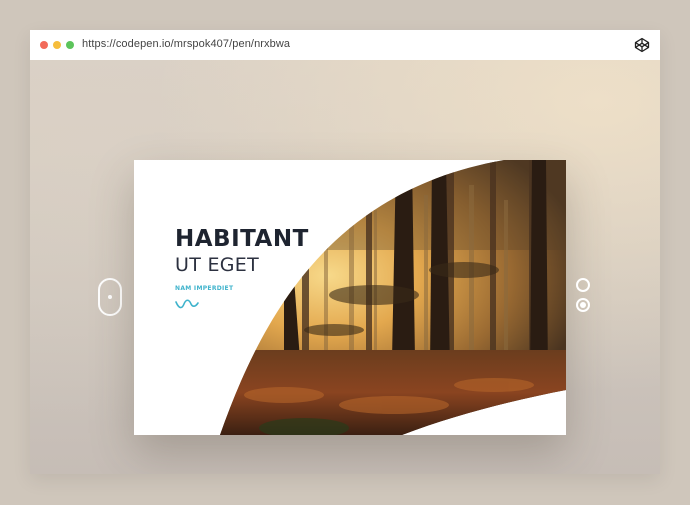  Describe the element at coordinates (642, 45) in the screenshot. I see `codepen-icon` at that location.